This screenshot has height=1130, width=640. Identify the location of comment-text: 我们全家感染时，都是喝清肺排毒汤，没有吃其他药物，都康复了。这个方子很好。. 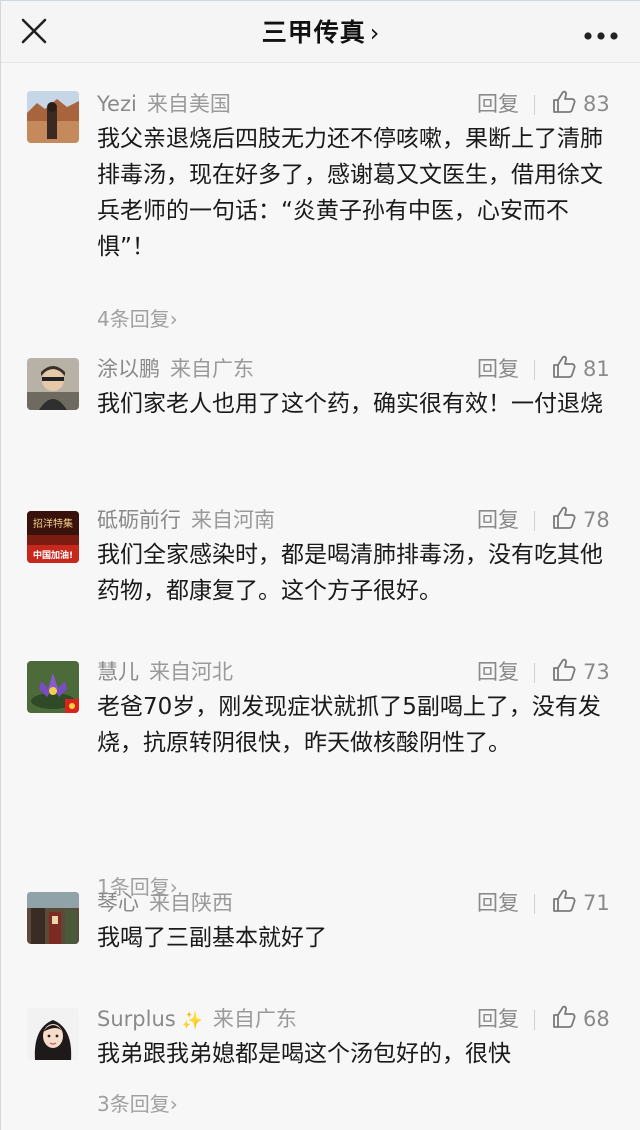
(350, 573).